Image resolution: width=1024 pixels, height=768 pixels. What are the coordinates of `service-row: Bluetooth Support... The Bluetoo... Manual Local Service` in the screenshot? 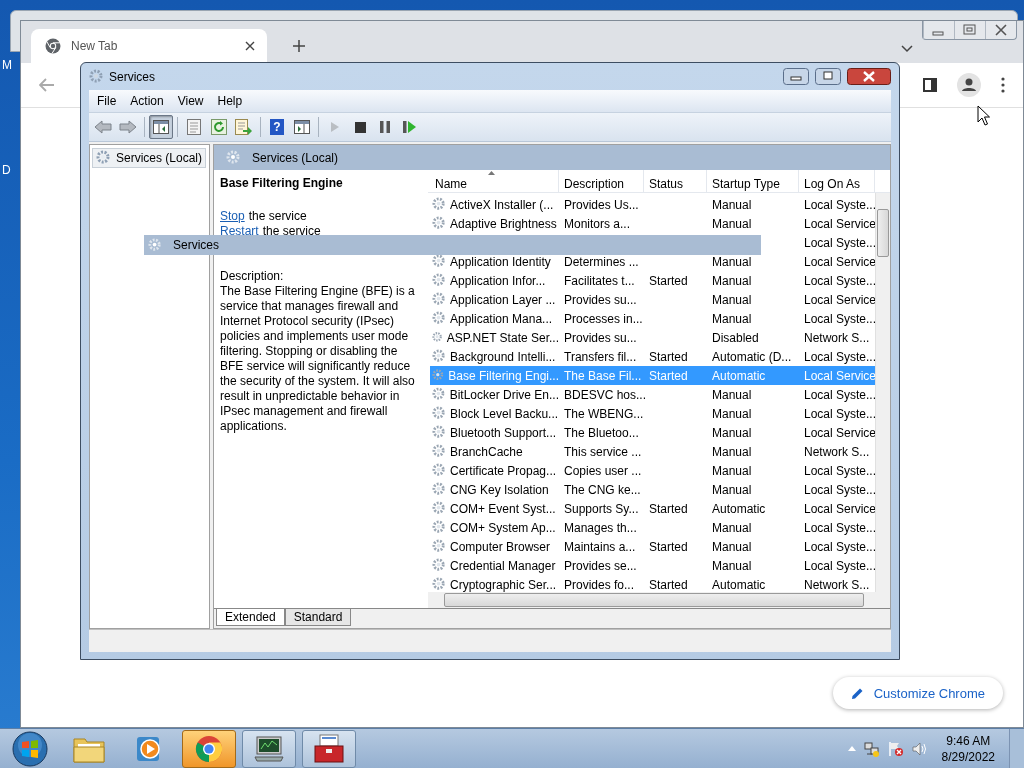 It's located at (652, 432).